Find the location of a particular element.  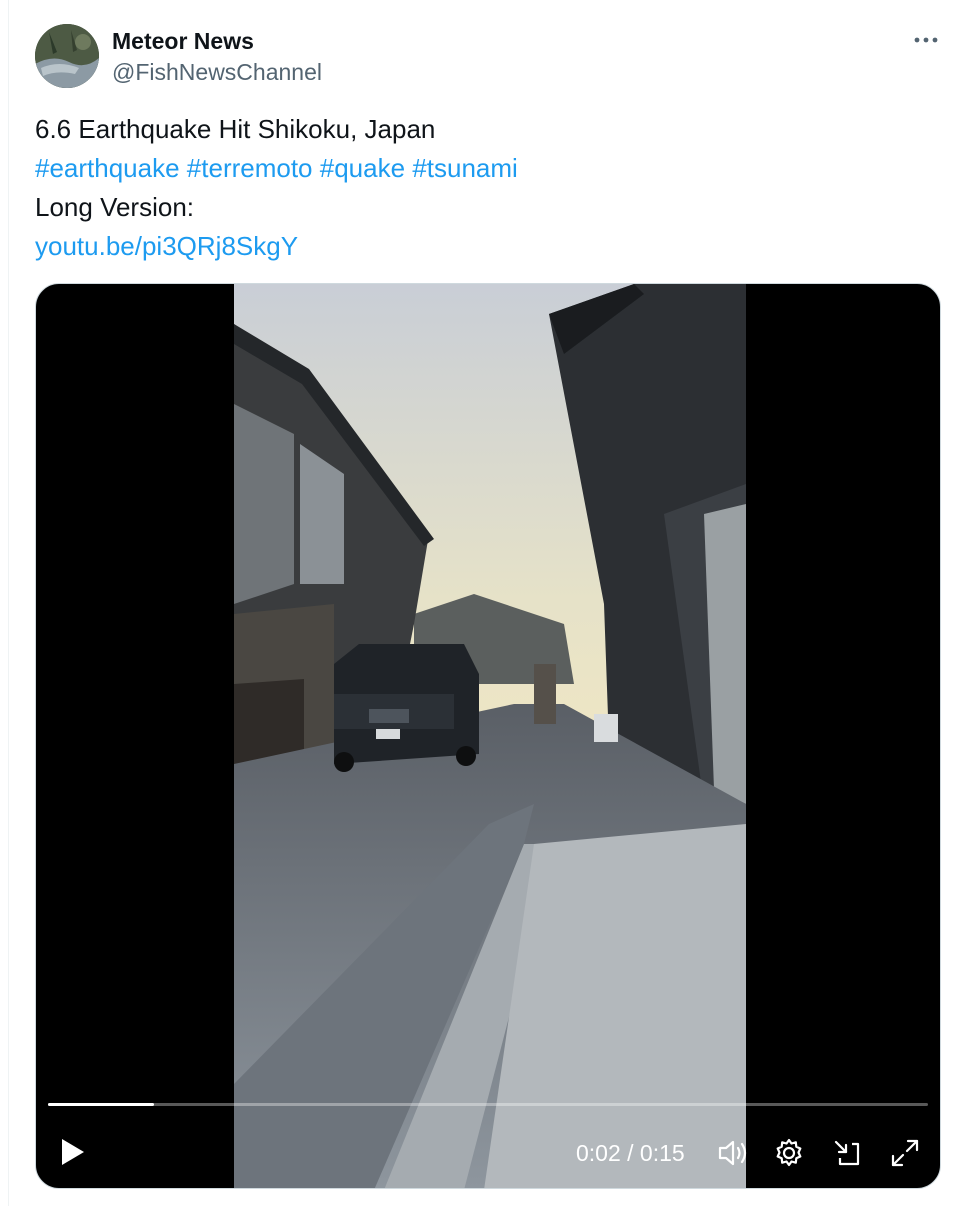

play-icon is located at coordinates (73, 1152).